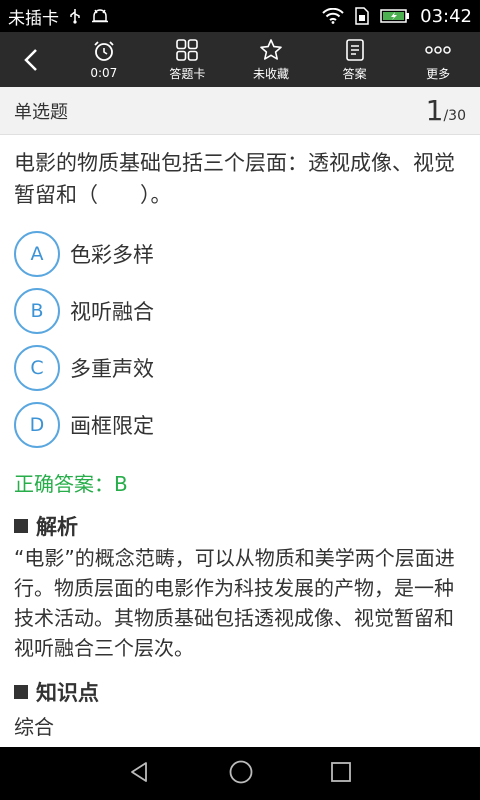  I want to click on nav-home-icon, so click(241, 774).